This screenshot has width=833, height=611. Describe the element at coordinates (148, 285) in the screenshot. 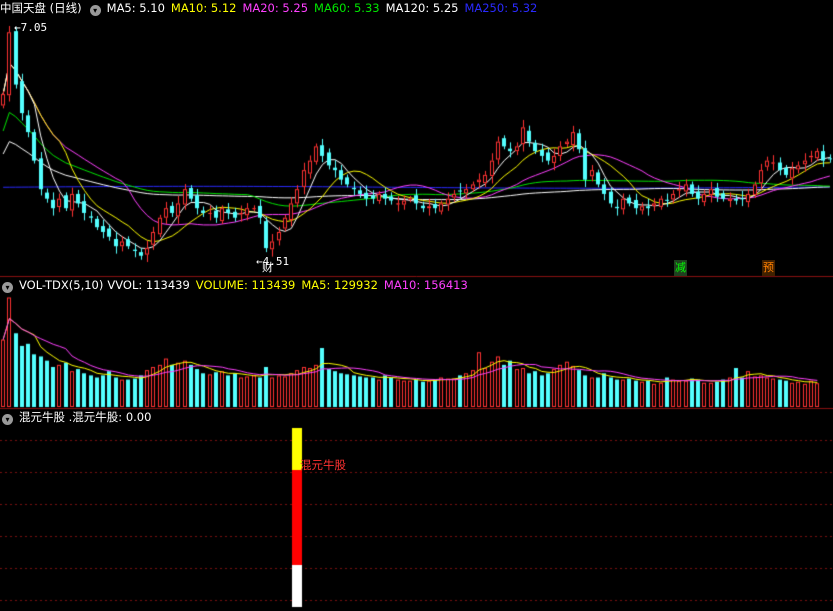

I see `vol-legend-item: VVOL: 113439` at that location.